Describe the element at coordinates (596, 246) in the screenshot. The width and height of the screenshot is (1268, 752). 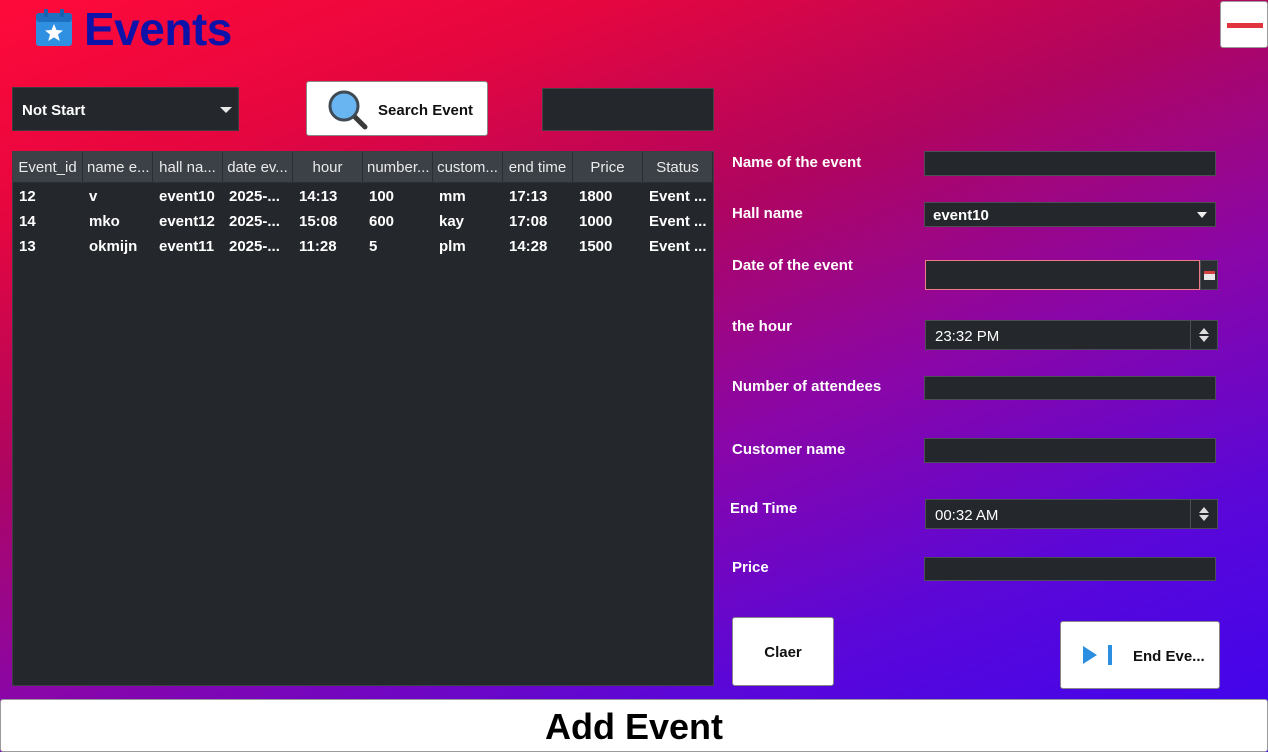
I see `table-cell: 1500` at that location.